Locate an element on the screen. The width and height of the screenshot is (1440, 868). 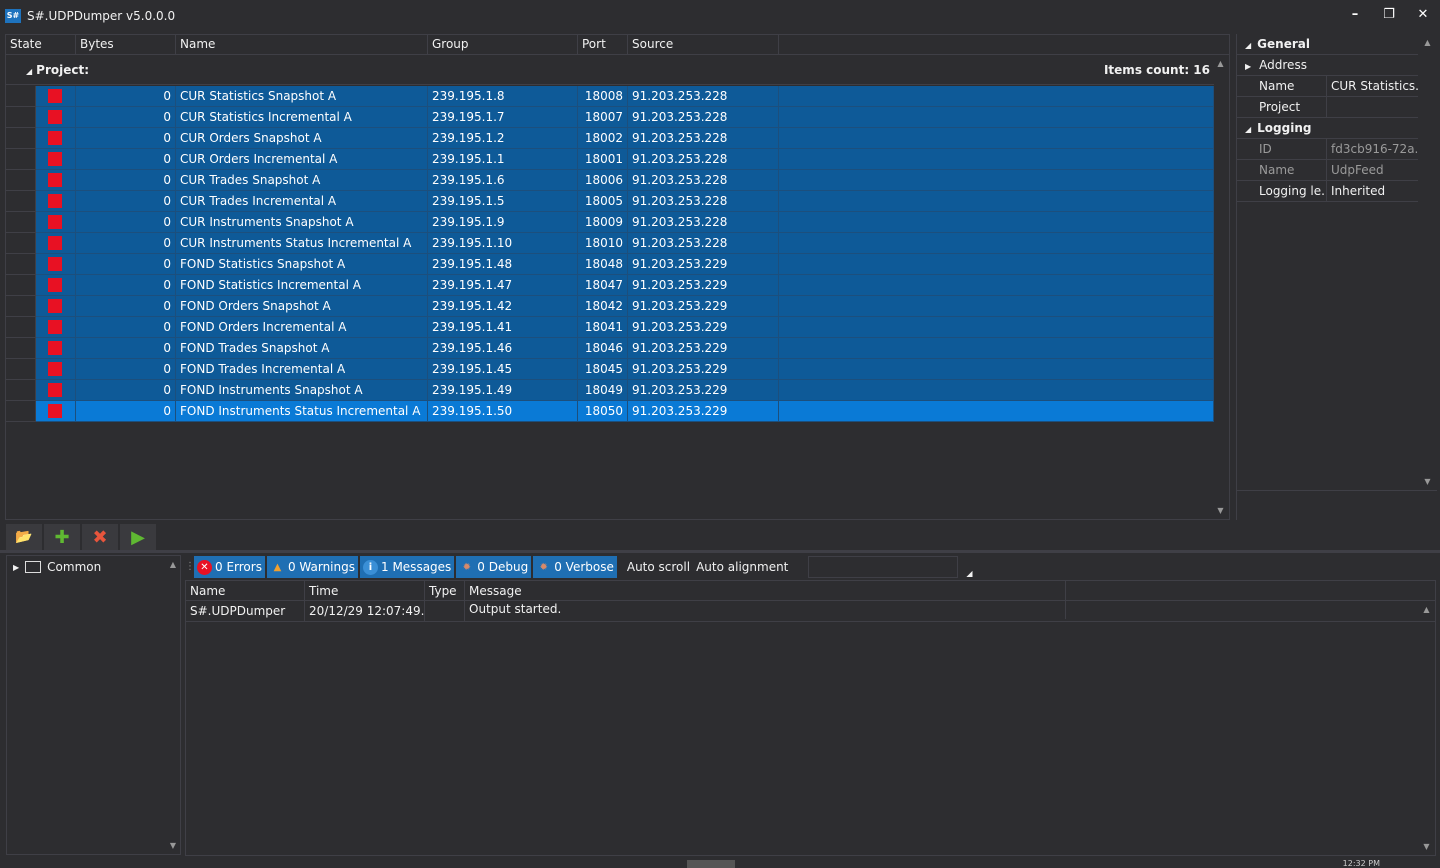
log-column-name: Name is located at coordinates (245, 591).